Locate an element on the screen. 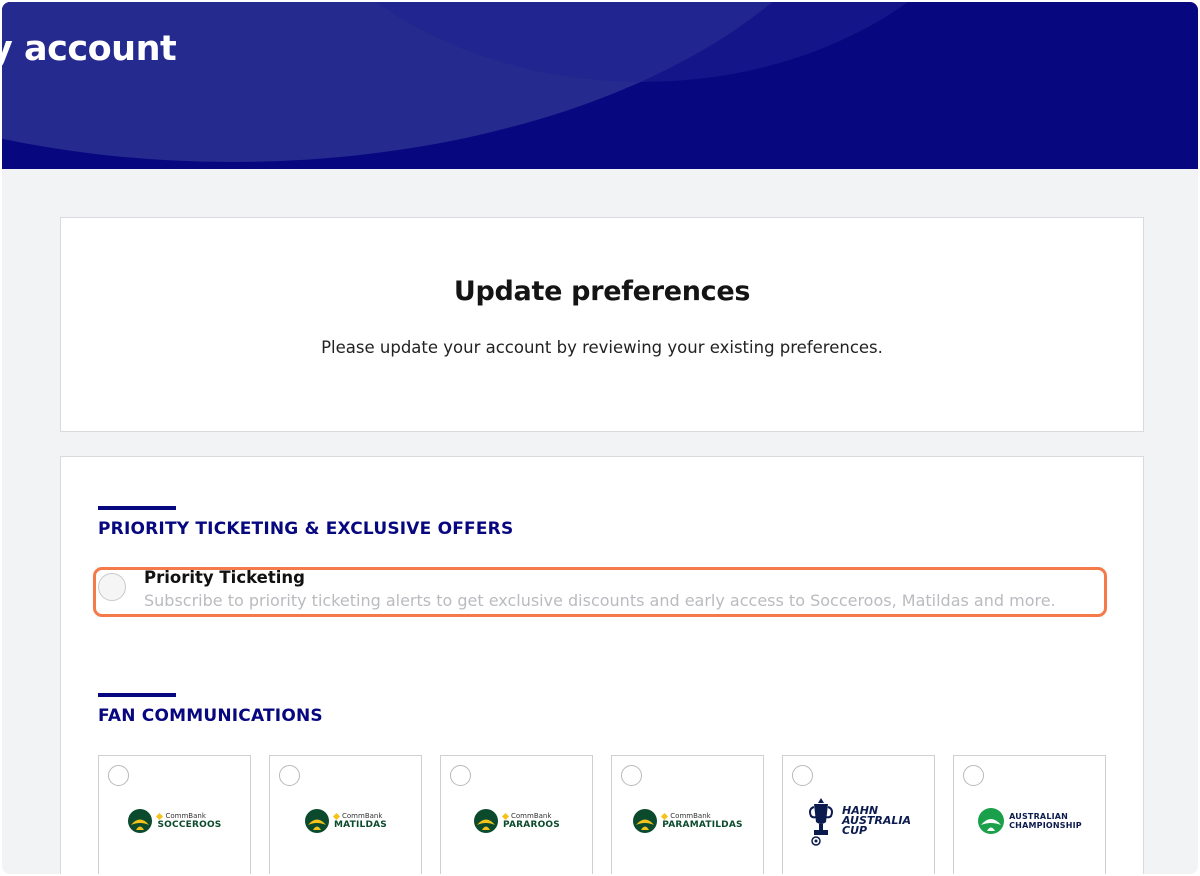 The width and height of the screenshot is (1200, 876). tile-pararoos: CommBank PARAROOS is located at coordinates (516, 814).